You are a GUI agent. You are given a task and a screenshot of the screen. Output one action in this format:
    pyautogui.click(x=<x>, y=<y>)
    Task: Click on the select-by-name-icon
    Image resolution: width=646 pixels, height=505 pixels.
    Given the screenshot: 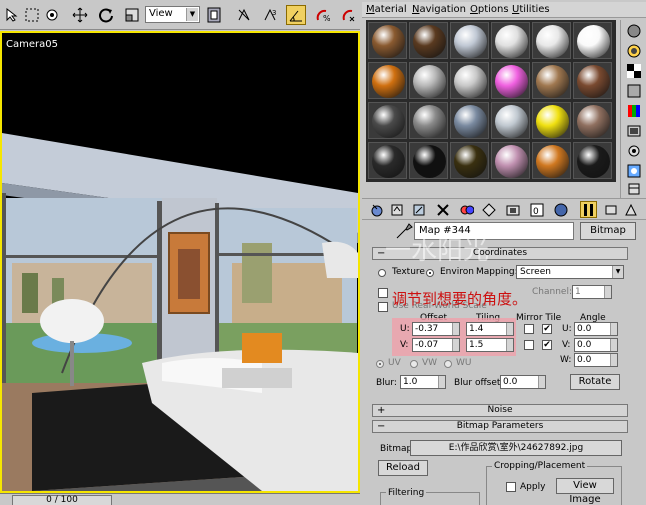 What is the action you would take?
    pyautogui.click(x=52, y=15)
    